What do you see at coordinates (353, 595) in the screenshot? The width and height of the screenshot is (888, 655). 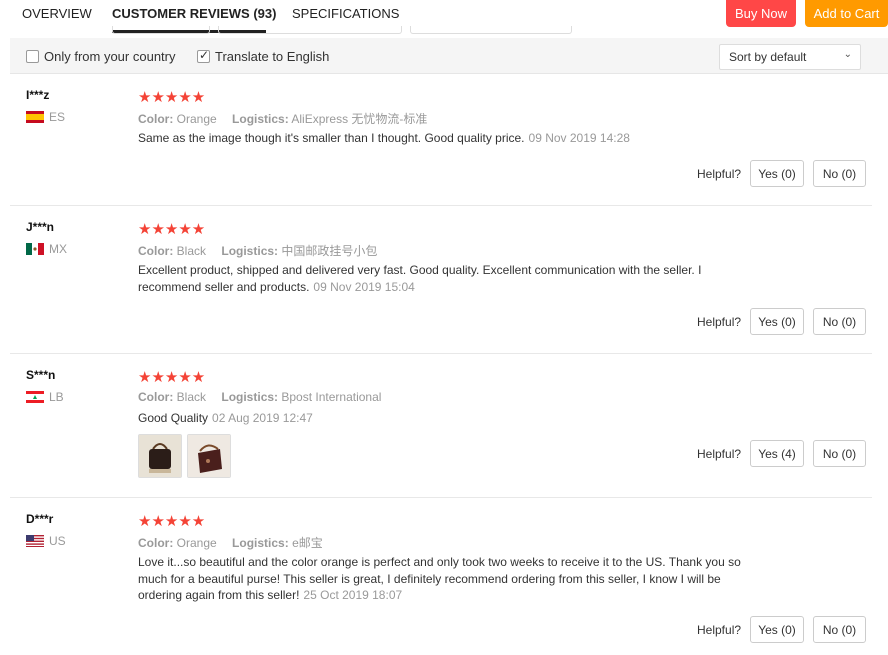 I see `review-date: 25 Oct 2019 18:07` at bounding box center [353, 595].